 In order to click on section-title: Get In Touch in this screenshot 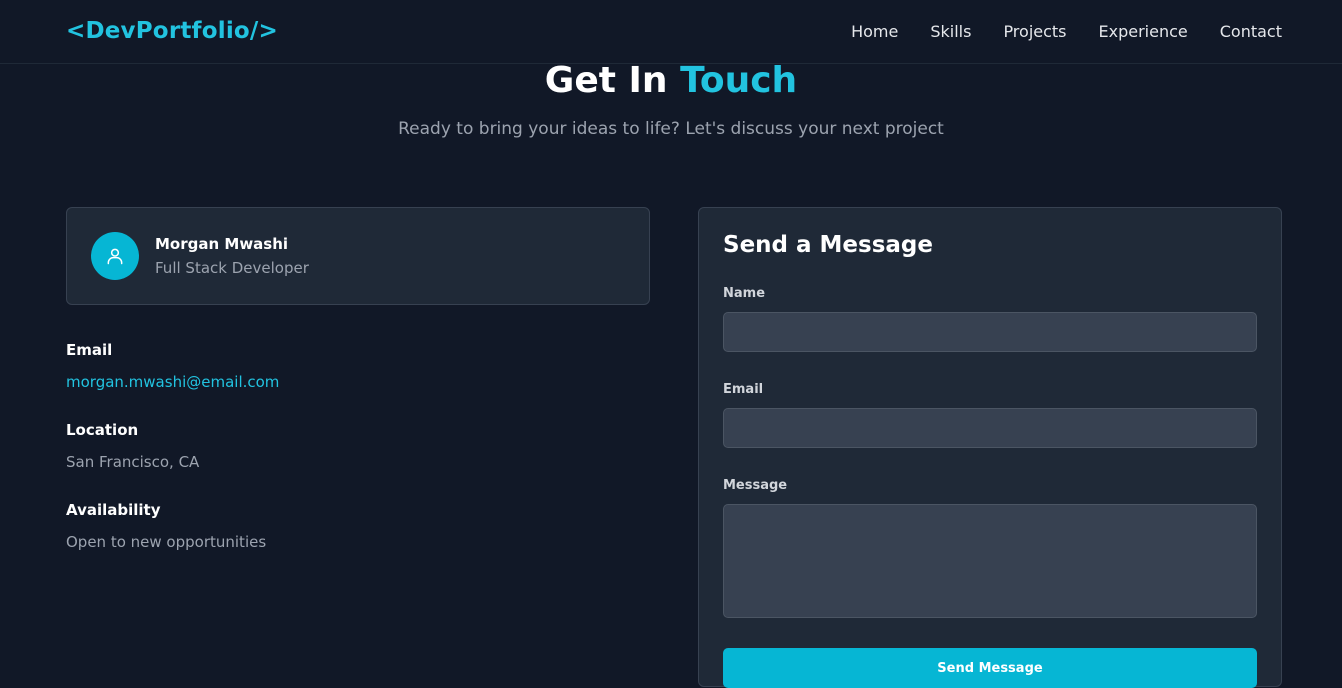, I will do `click(671, 80)`.